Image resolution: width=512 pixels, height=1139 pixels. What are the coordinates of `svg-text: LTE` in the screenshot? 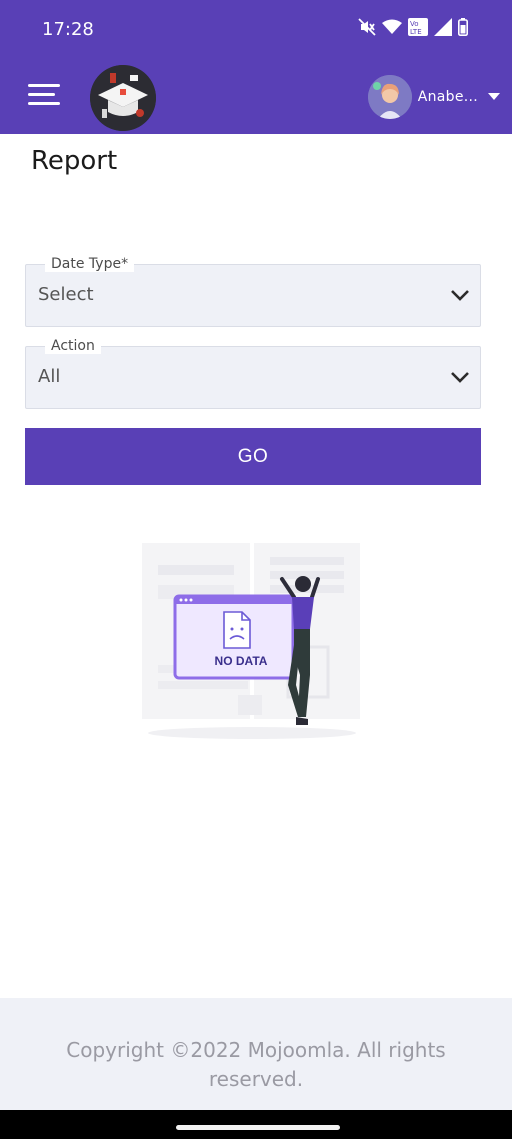 It's located at (416, 32).